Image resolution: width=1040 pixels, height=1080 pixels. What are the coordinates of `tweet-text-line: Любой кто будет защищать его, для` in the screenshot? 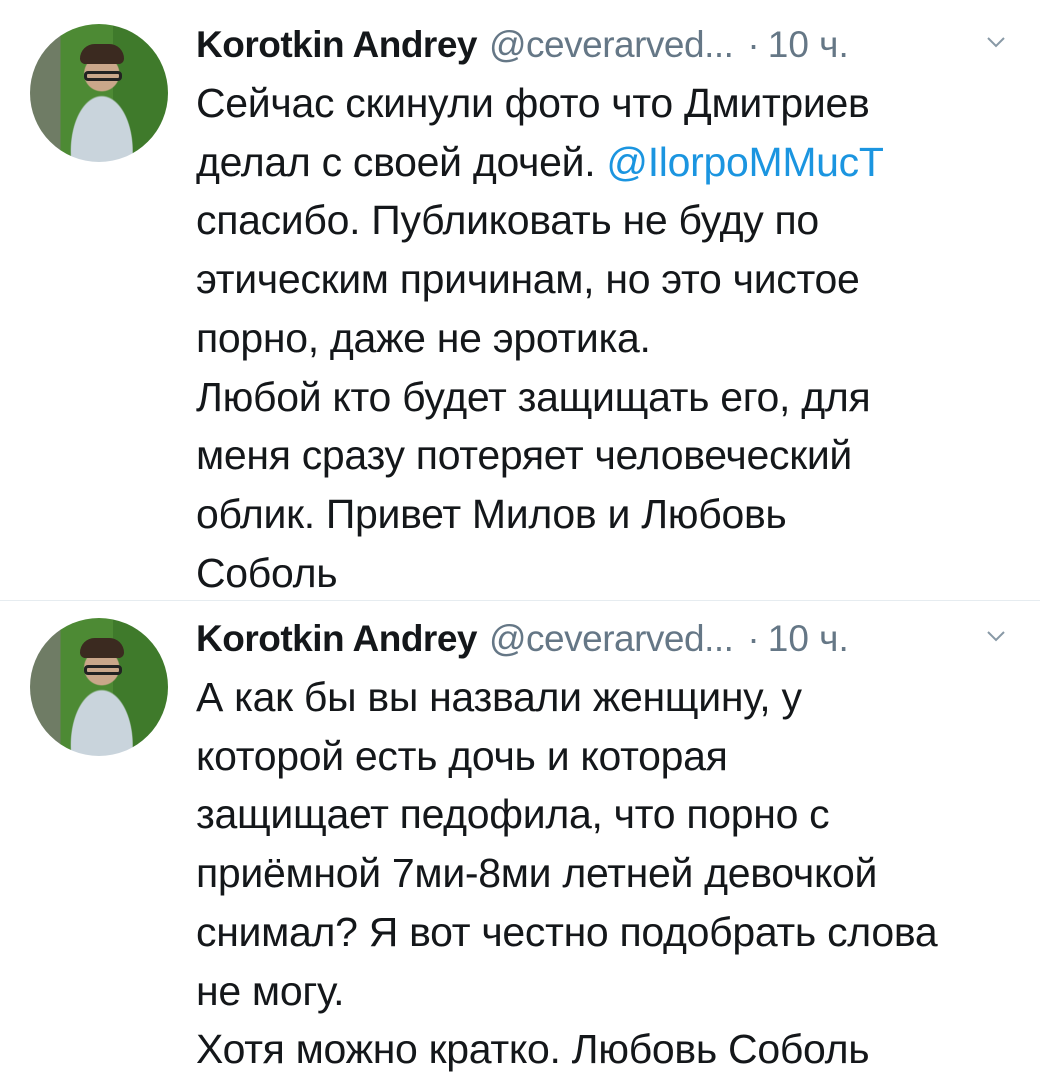 It's located at (533, 396).